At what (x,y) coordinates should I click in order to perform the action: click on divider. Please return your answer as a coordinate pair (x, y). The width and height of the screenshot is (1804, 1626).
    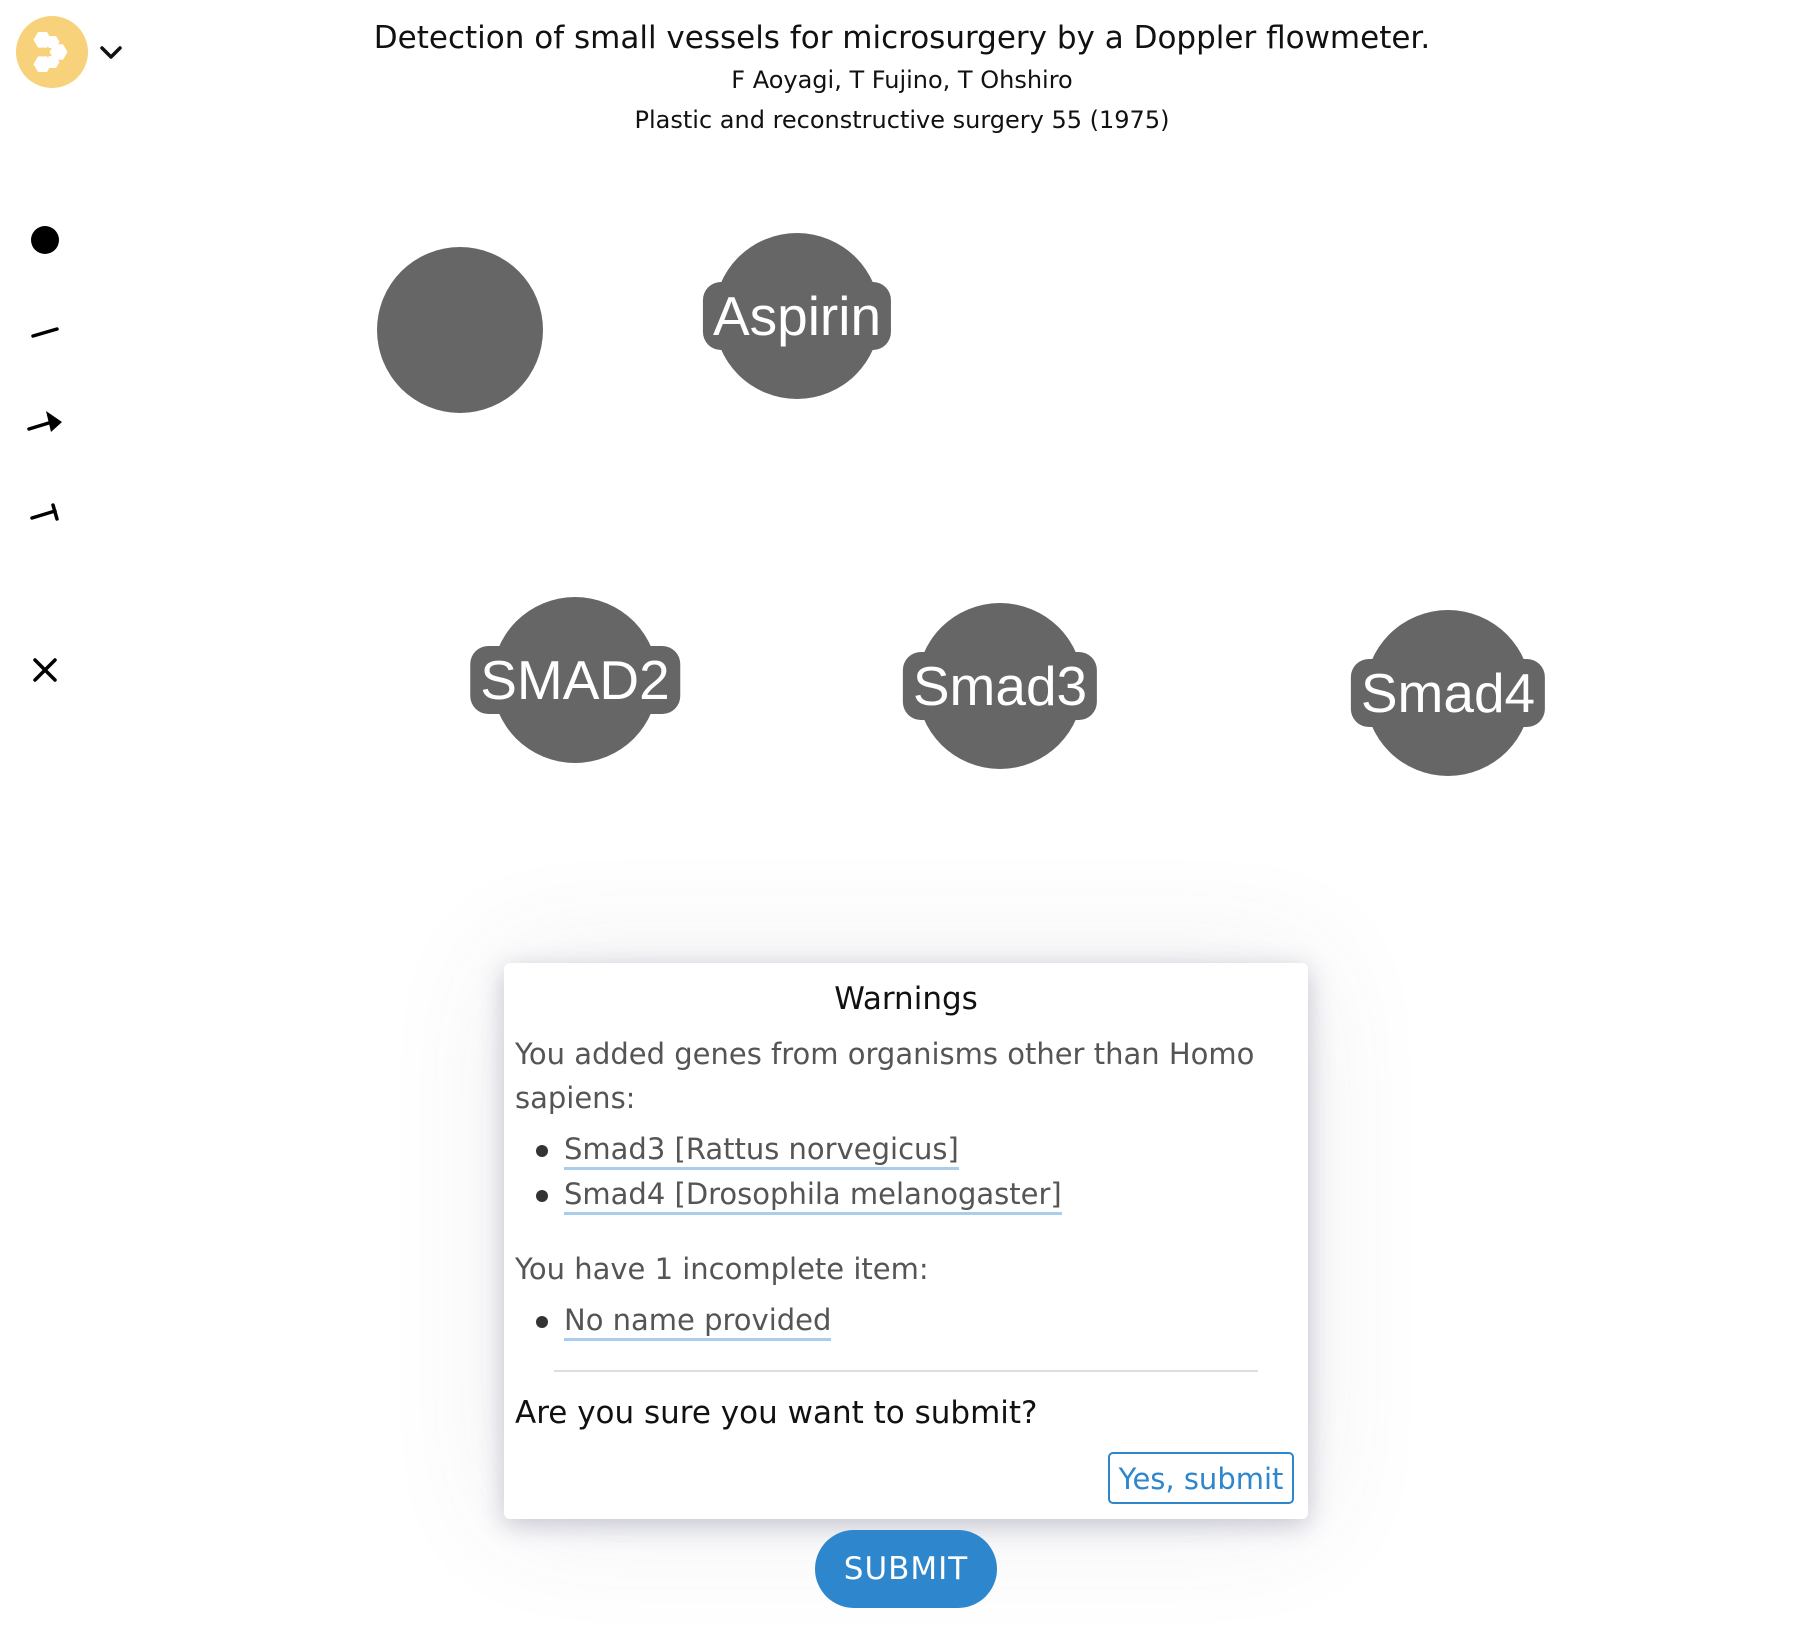
    Looking at the image, I should click on (906, 1371).